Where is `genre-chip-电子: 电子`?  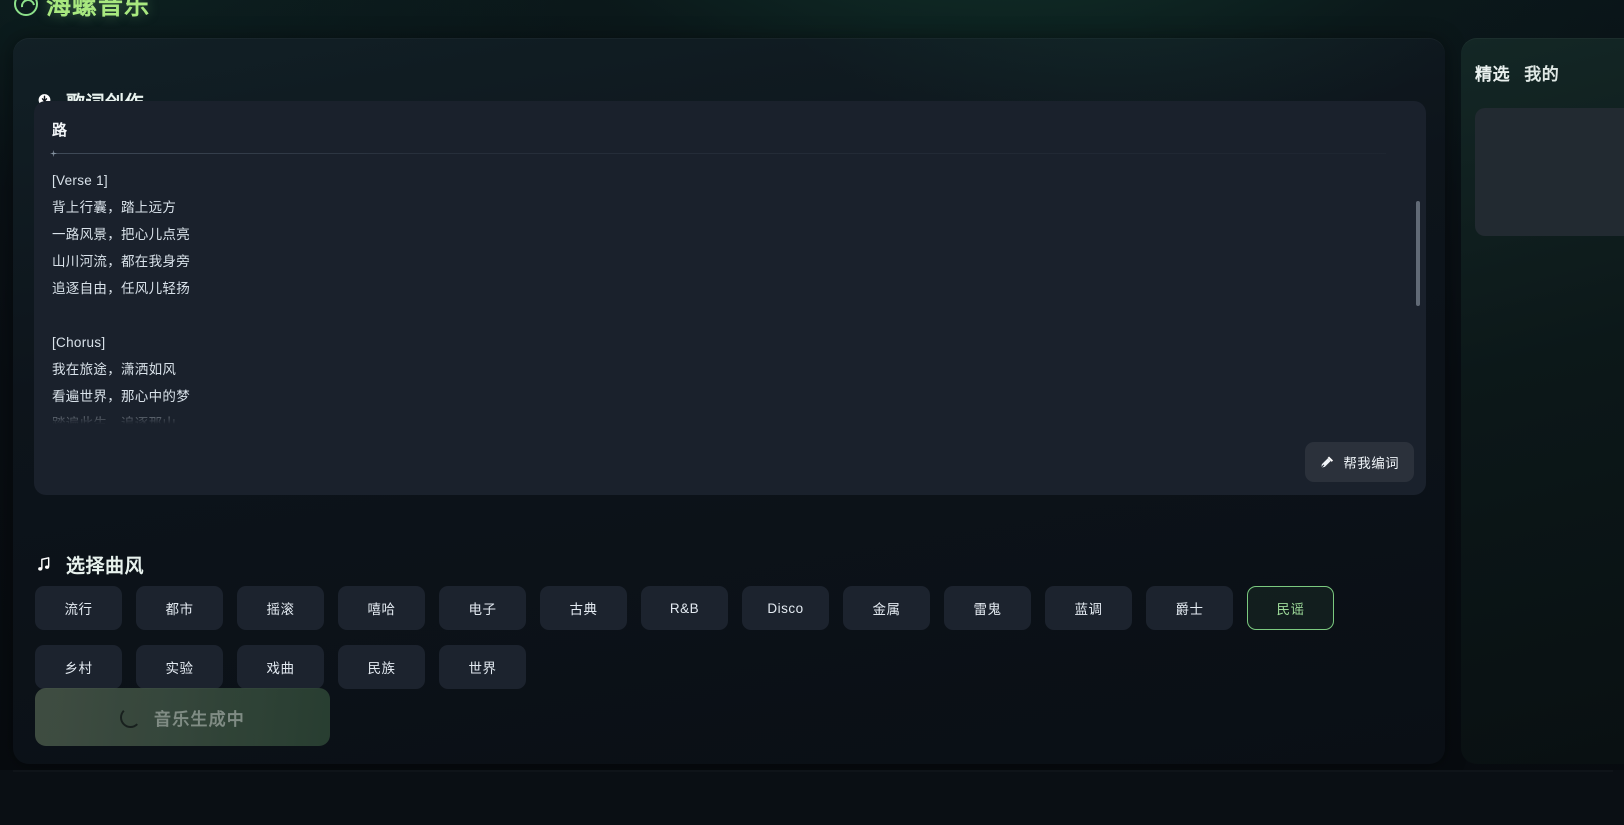
genre-chip-电子: 电子 is located at coordinates (482, 608).